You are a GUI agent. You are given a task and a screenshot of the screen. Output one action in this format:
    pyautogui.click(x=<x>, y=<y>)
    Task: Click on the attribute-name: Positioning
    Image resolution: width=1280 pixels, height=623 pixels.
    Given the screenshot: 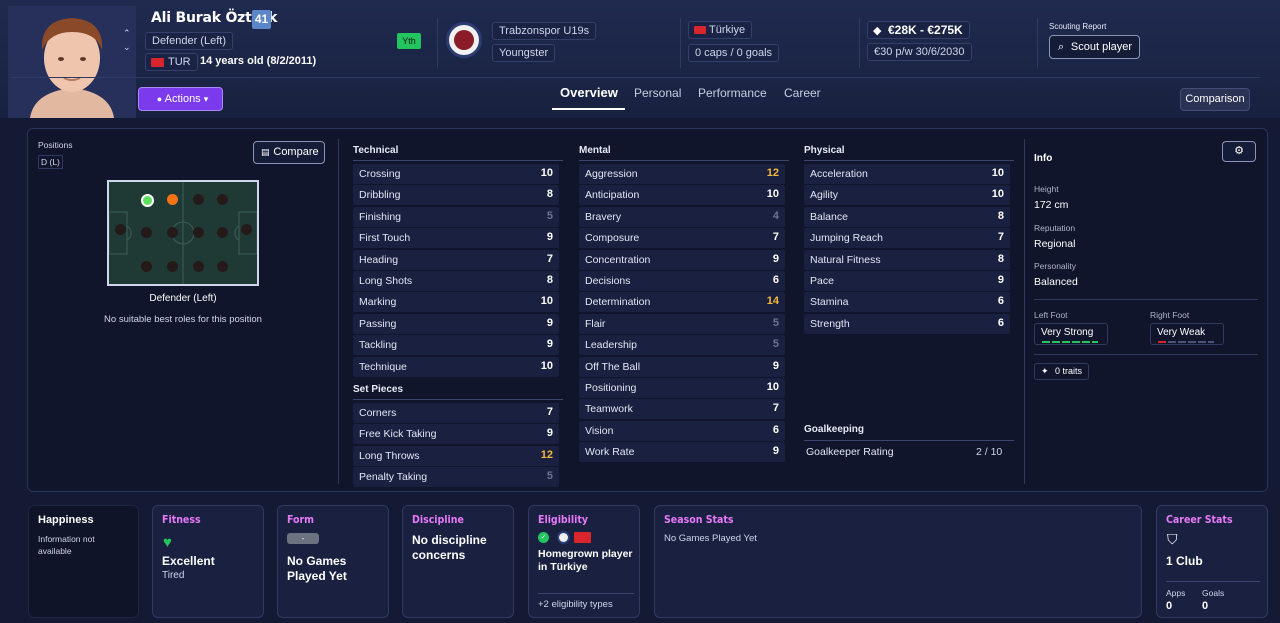 What is the action you would take?
    pyautogui.click(x=611, y=388)
    